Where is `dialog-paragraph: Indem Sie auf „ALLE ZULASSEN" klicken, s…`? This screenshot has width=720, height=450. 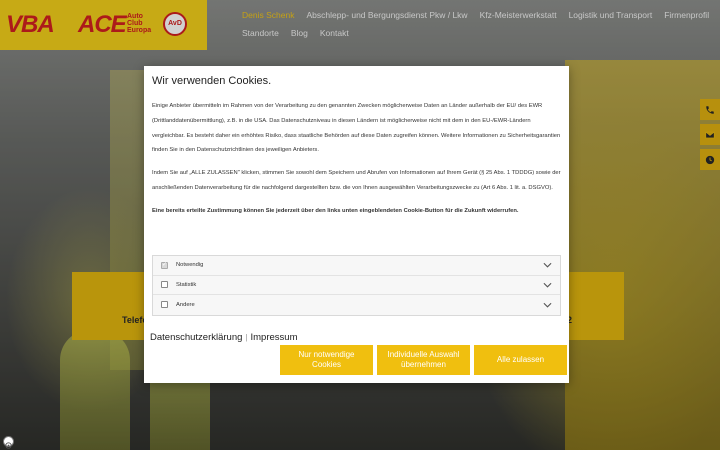 dialog-paragraph: Indem Sie auf „ALLE ZULASSEN" klicken, s… is located at coordinates (356, 180).